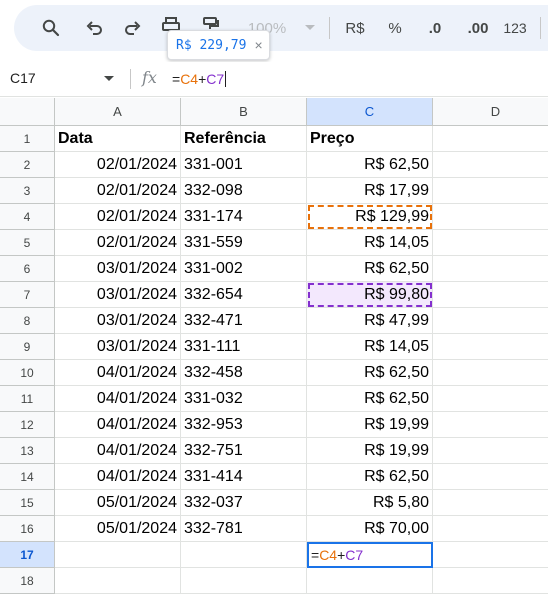 Image resolution: width=548 pixels, height=594 pixels. I want to click on cell-a16: 05/01/2024, so click(118, 529).